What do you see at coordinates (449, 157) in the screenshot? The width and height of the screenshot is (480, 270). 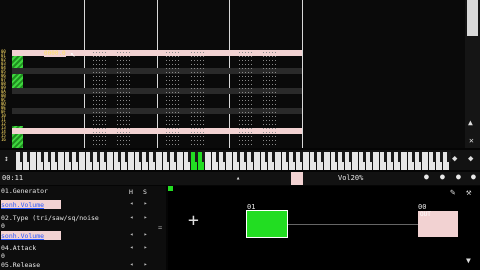 I see `piano-black-key` at bounding box center [449, 157].